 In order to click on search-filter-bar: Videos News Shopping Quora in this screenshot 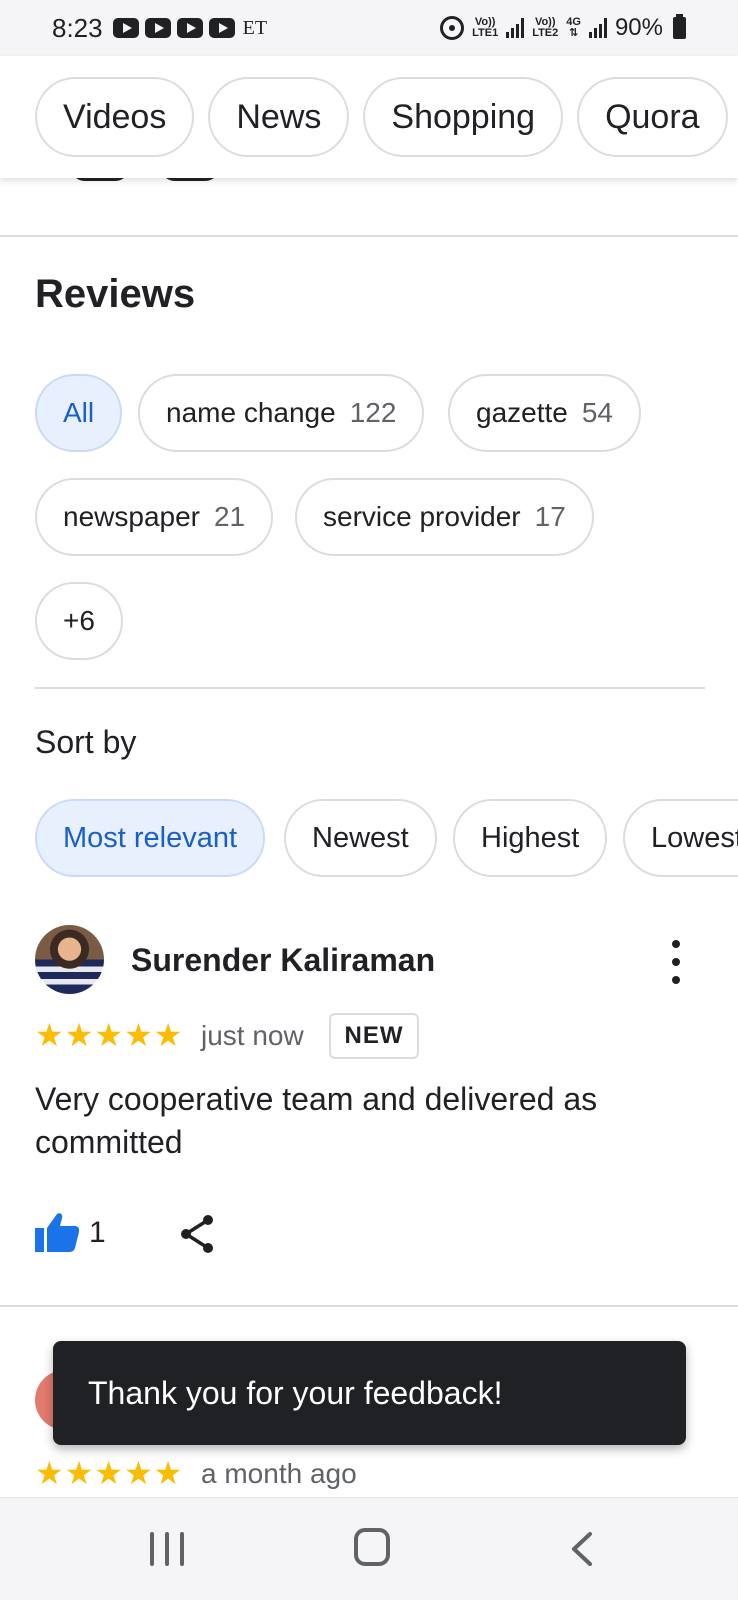, I will do `click(369, 117)`.